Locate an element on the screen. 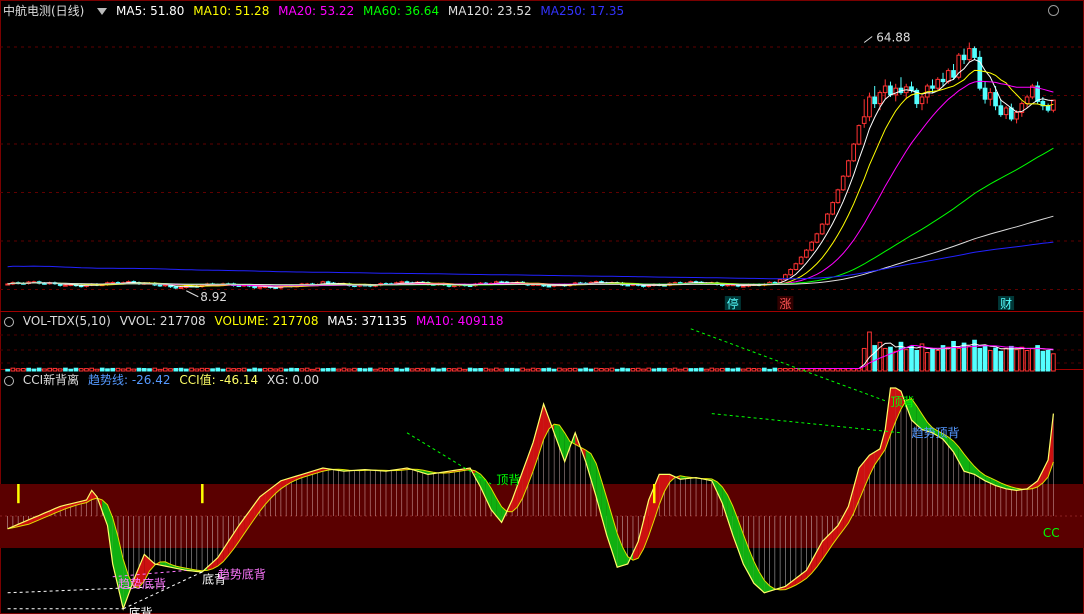 The height and width of the screenshot is (614, 1084). ma20-label: MA20: 53.22 is located at coordinates (316, 11).